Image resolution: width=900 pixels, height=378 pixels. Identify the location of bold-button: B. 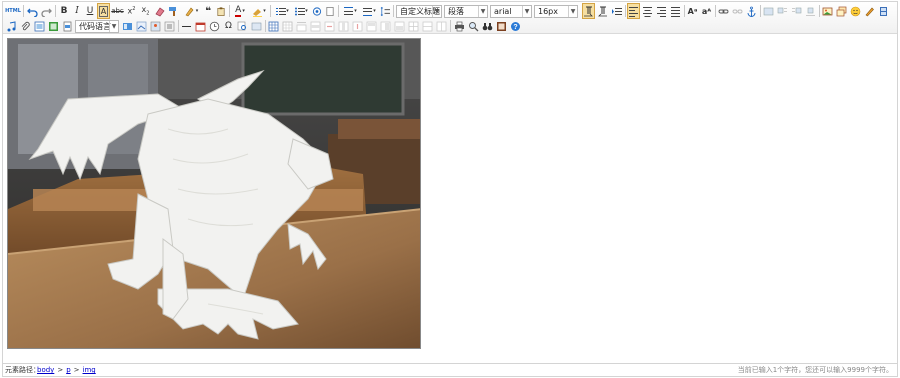
(64, 11).